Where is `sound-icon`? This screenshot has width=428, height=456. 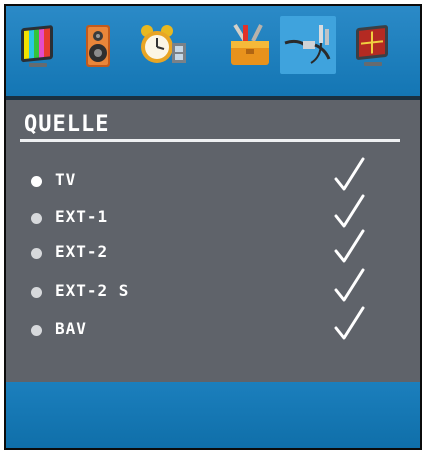 sound-icon is located at coordinates (98, 45).